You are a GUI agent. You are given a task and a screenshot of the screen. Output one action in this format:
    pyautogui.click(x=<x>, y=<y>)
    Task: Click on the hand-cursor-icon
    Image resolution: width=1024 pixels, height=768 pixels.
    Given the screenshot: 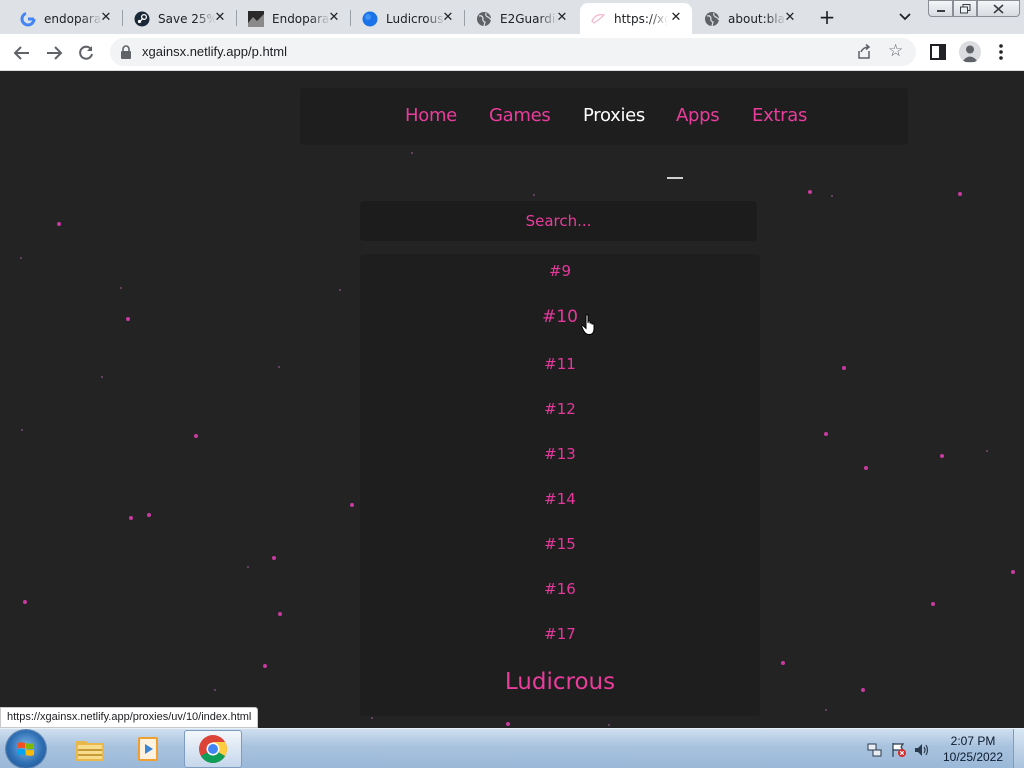 What is the action you would take?
    pyautogui.click(x=588, y=325)
    